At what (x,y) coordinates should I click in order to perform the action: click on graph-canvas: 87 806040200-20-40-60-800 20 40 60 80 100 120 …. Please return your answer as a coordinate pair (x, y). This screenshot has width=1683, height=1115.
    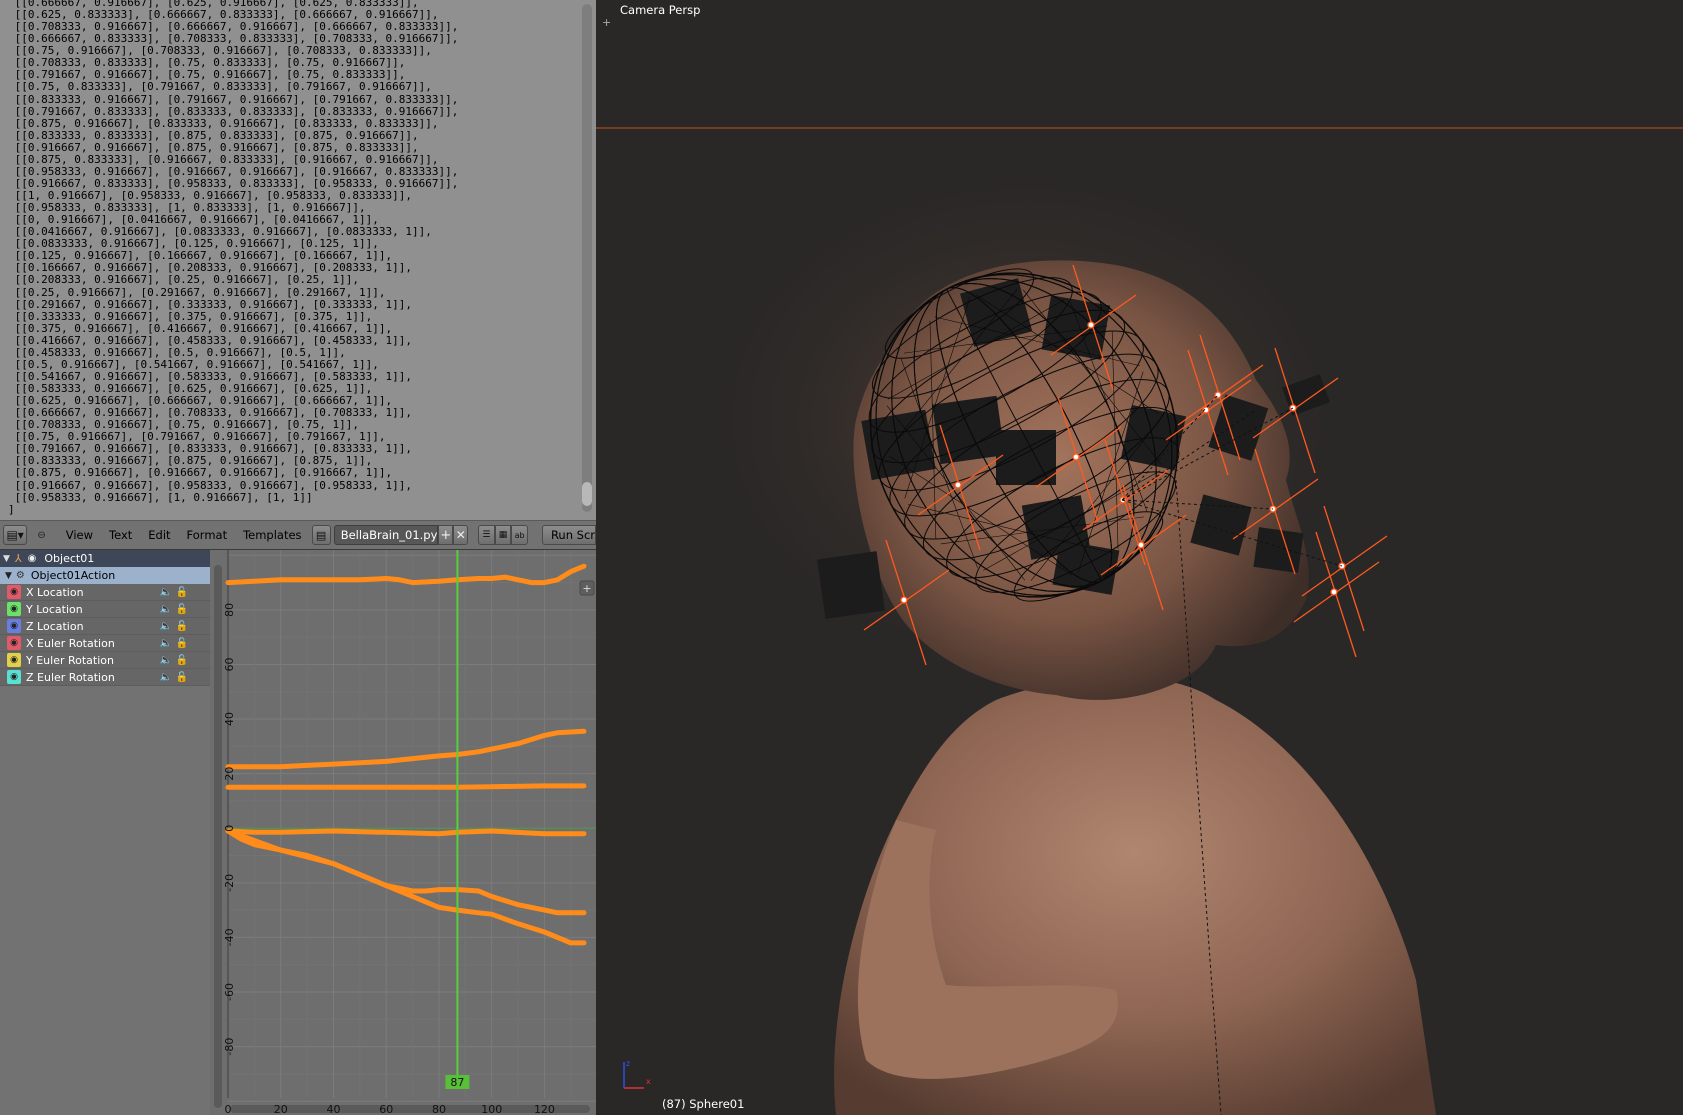
    Looking at the image, I should click on (403, 832).